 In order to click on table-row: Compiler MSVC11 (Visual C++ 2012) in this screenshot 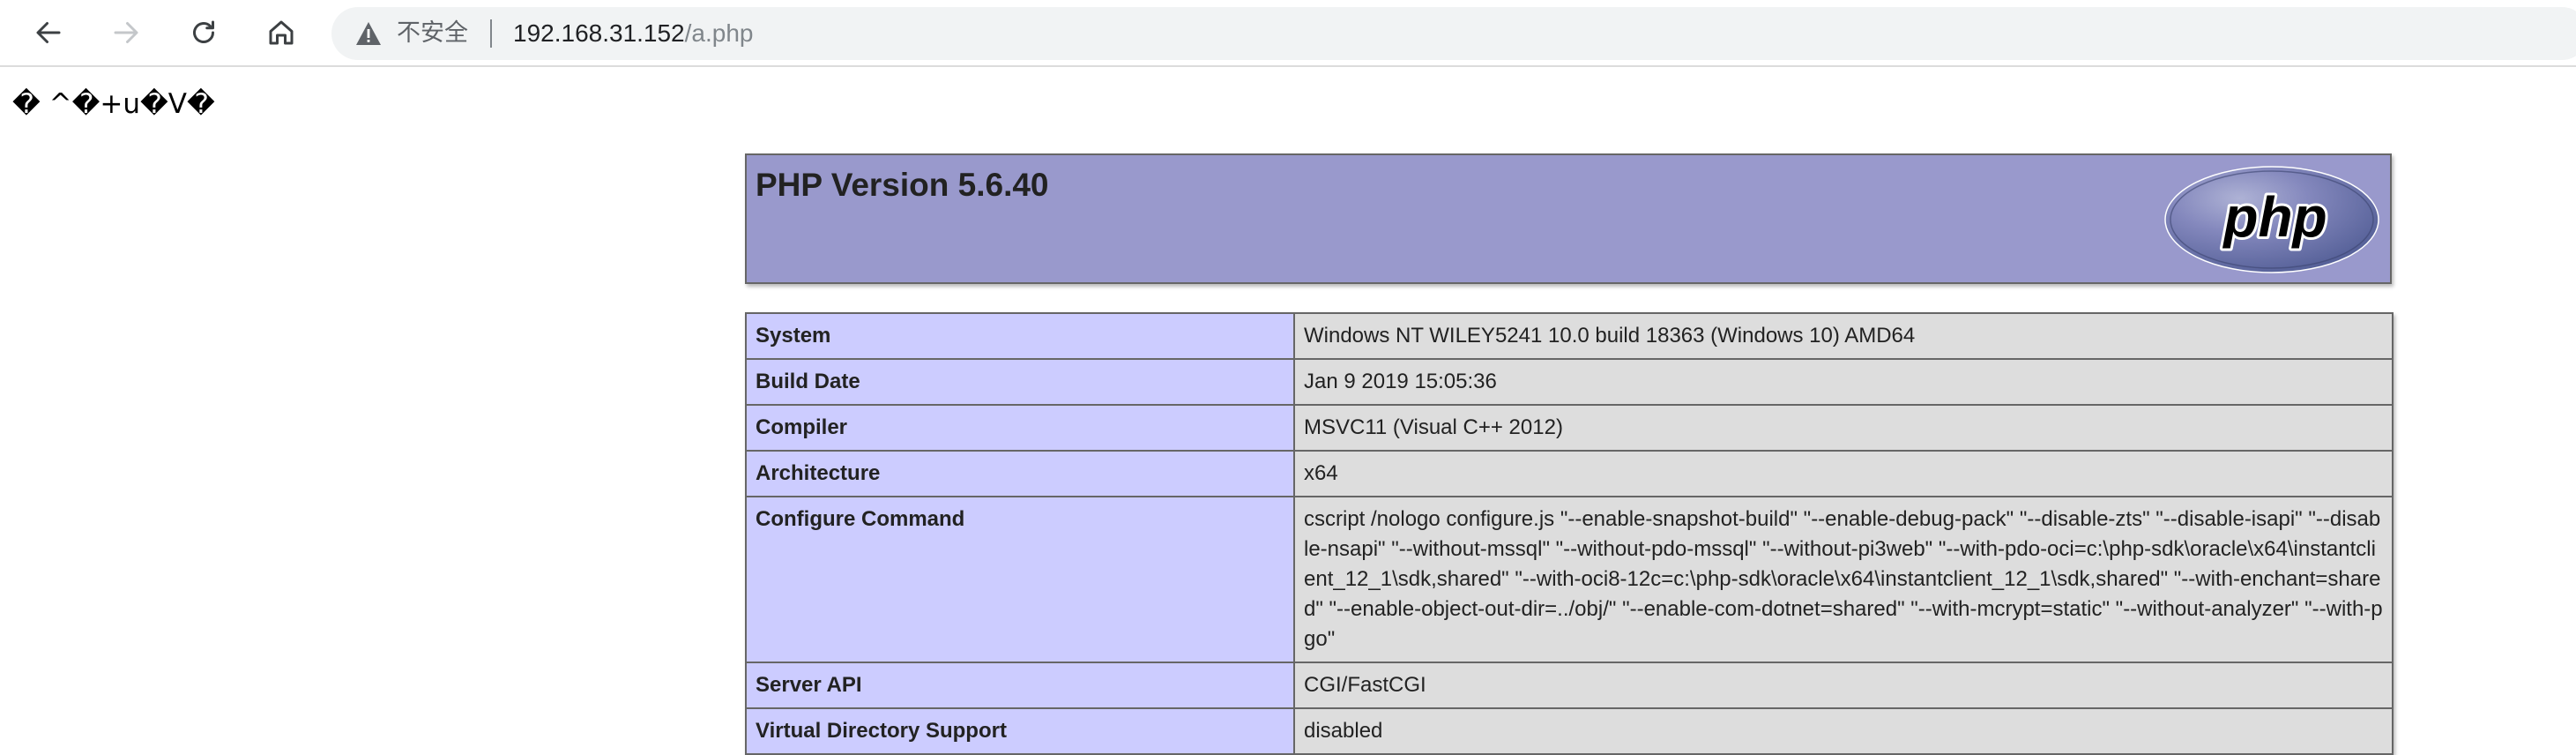, I will do `click(1569, 428)`.